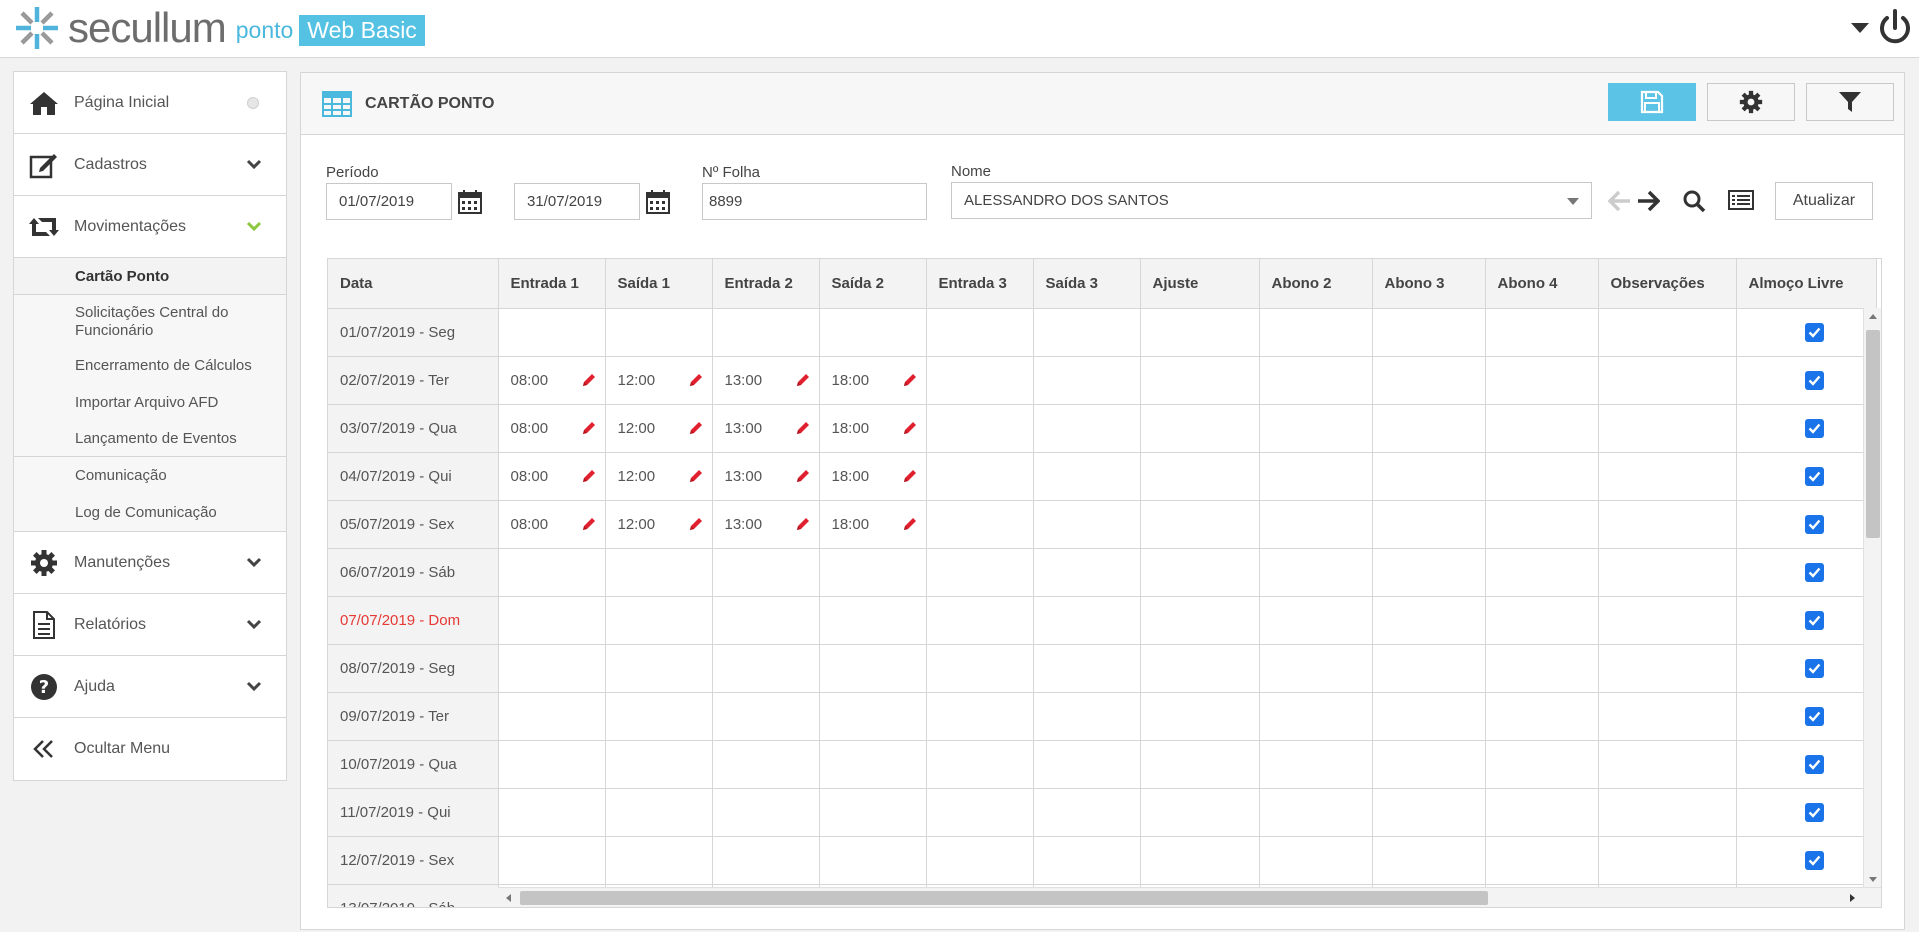 This screenshot has width=1919, height=932. What do you see at coordinates (1189, 897) in the screenshot?
I see `horizontal-scrollbar` at bounding box center [1189, 897].